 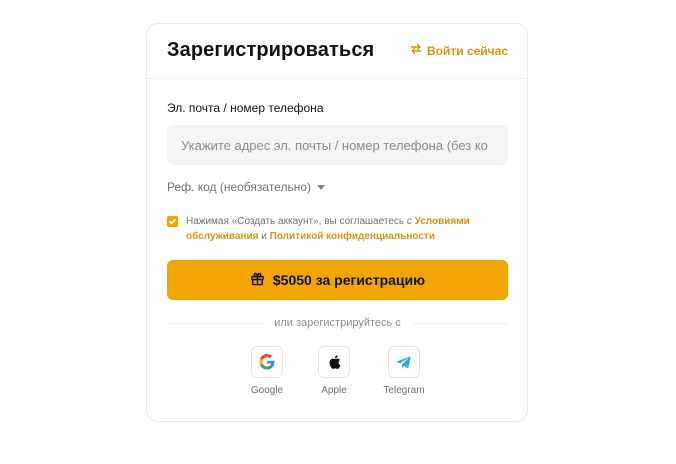 I want to click on divider-line-right, so click(x=460, y=323).